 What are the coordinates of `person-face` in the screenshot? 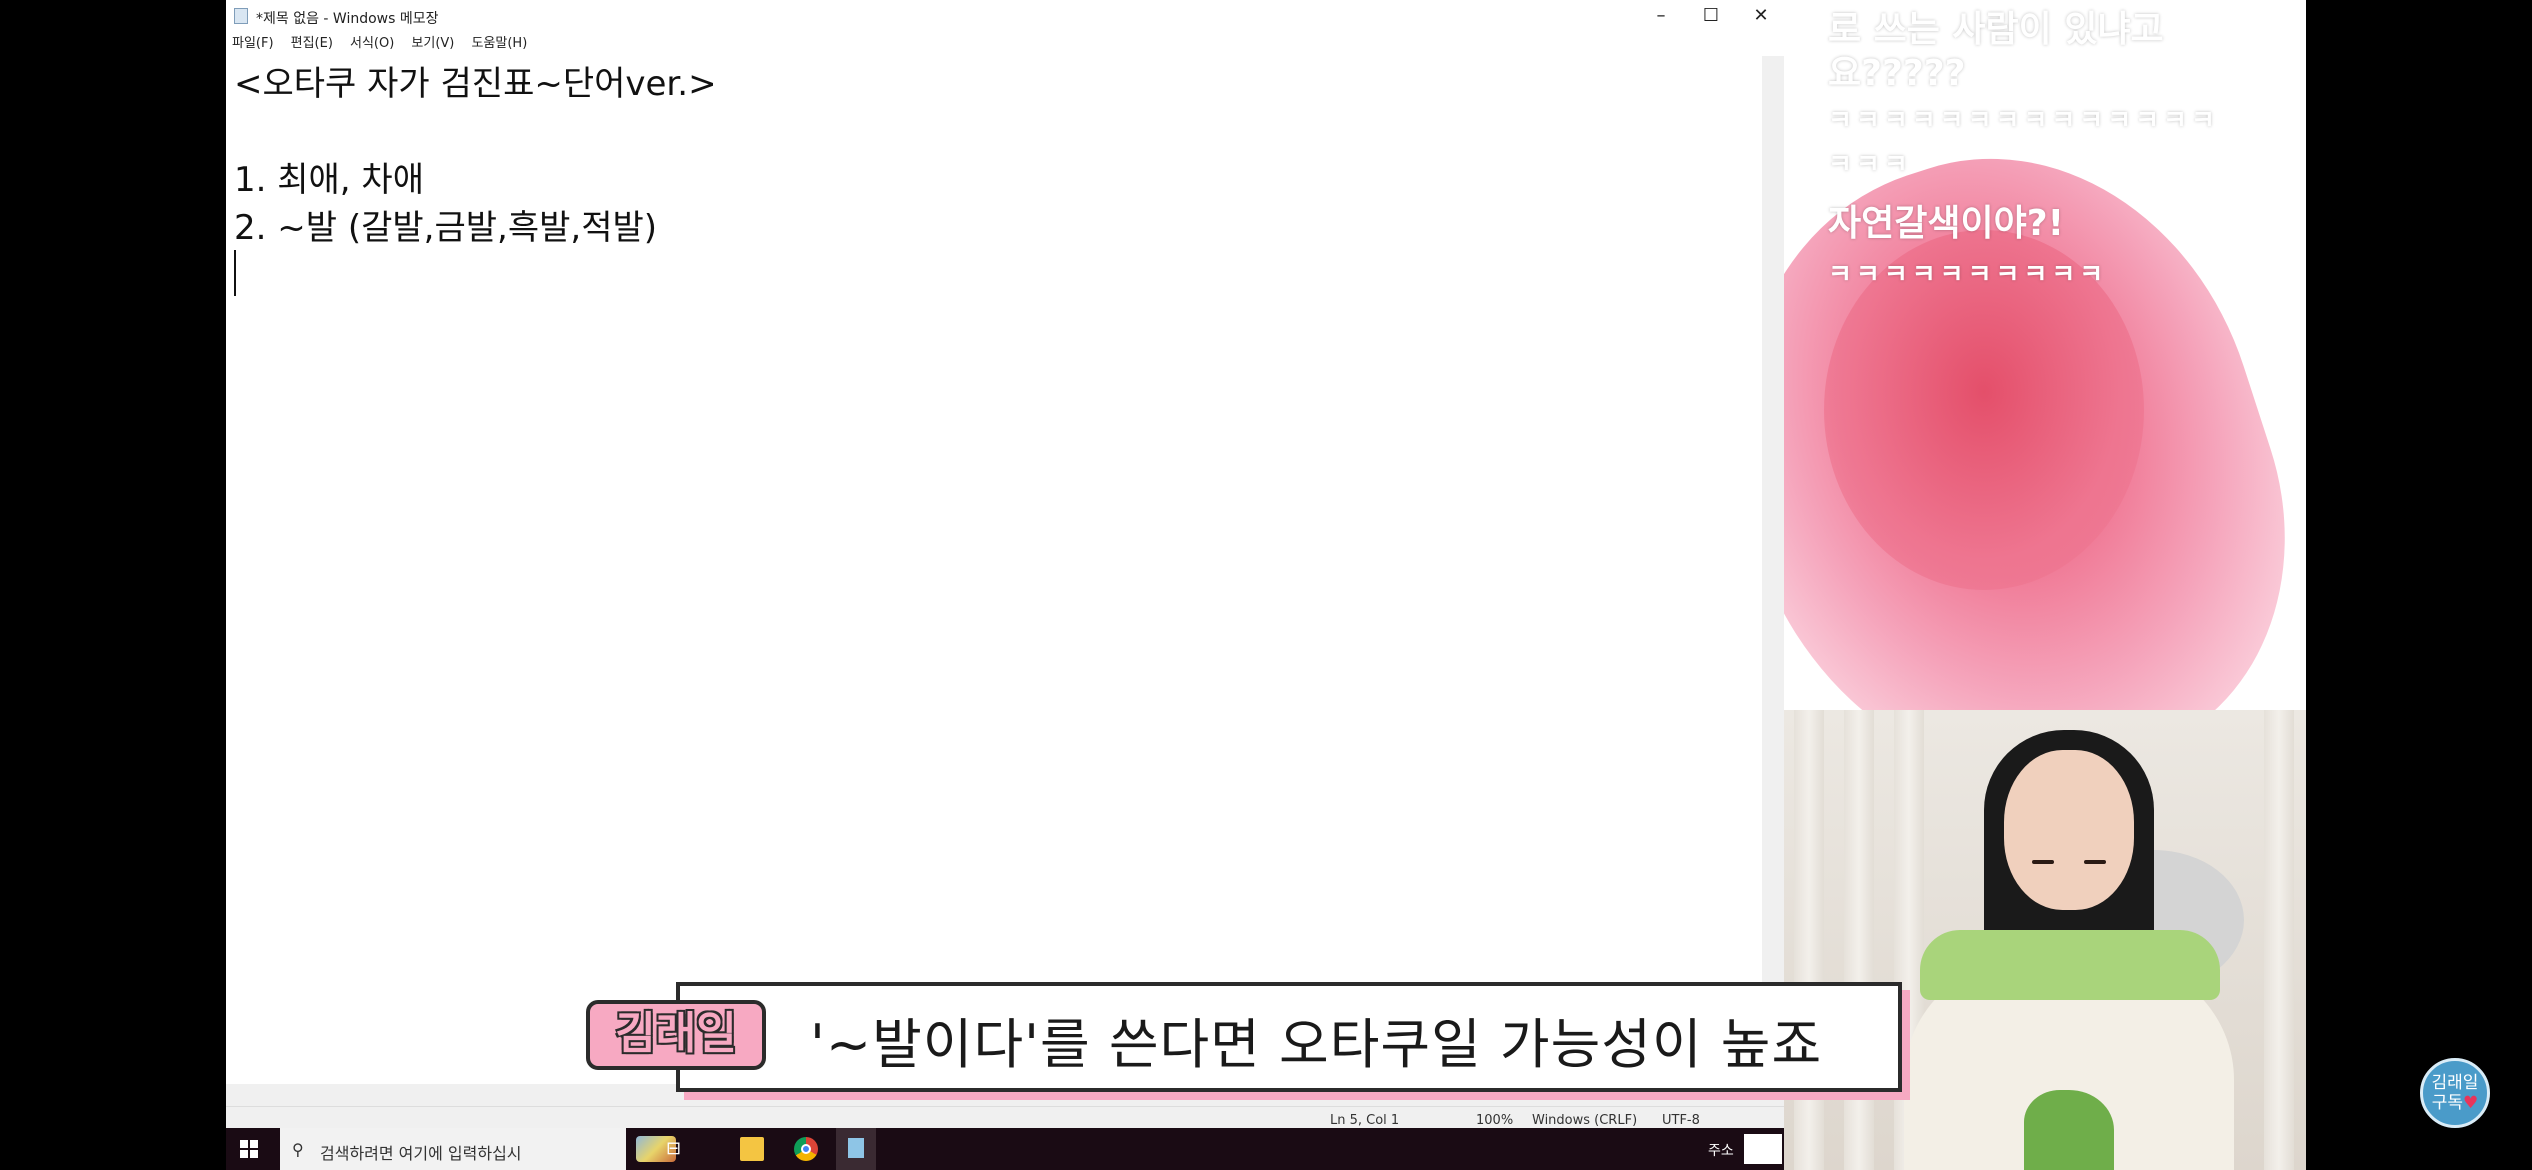 It's located at (2069, 830).